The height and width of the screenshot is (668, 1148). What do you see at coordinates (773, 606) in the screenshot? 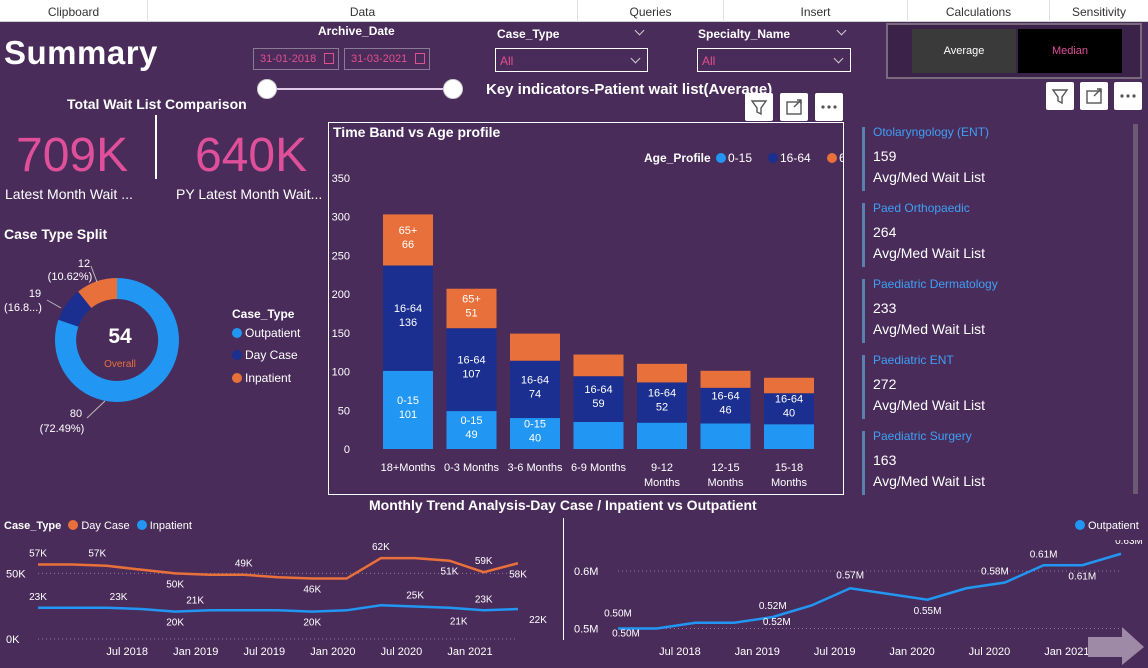
I see `point-label: 0.52M` at bounding box center [773, 606].